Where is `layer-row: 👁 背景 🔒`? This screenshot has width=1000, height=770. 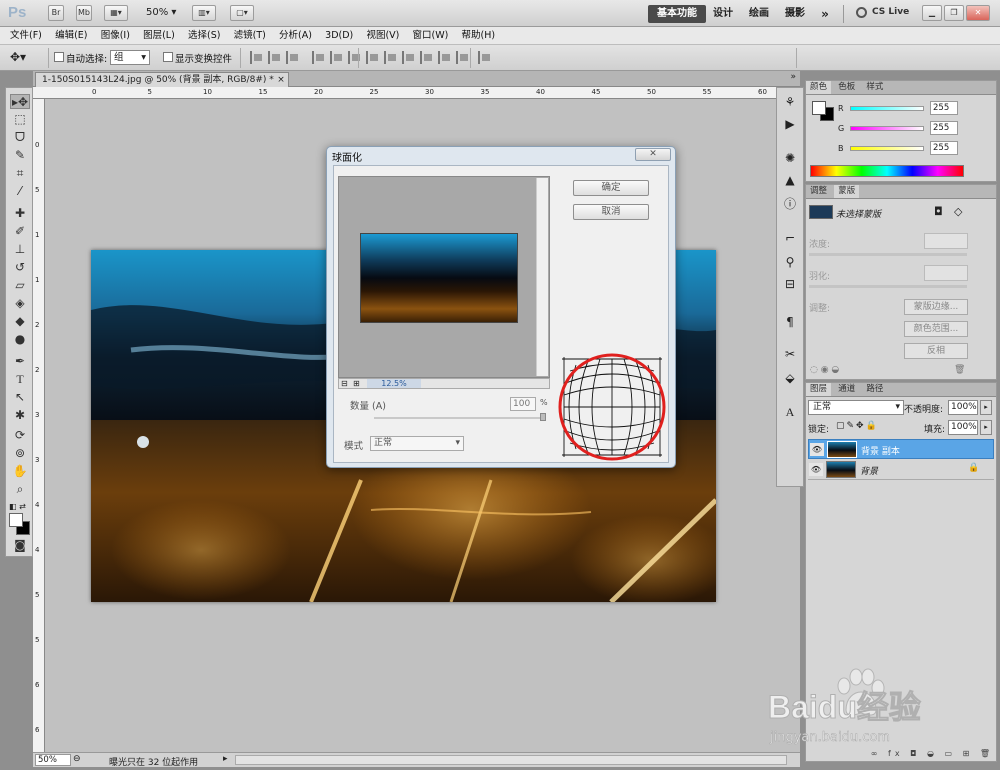 layer-row: 👁 背景 🔒 is located at coordinates (901, 470).